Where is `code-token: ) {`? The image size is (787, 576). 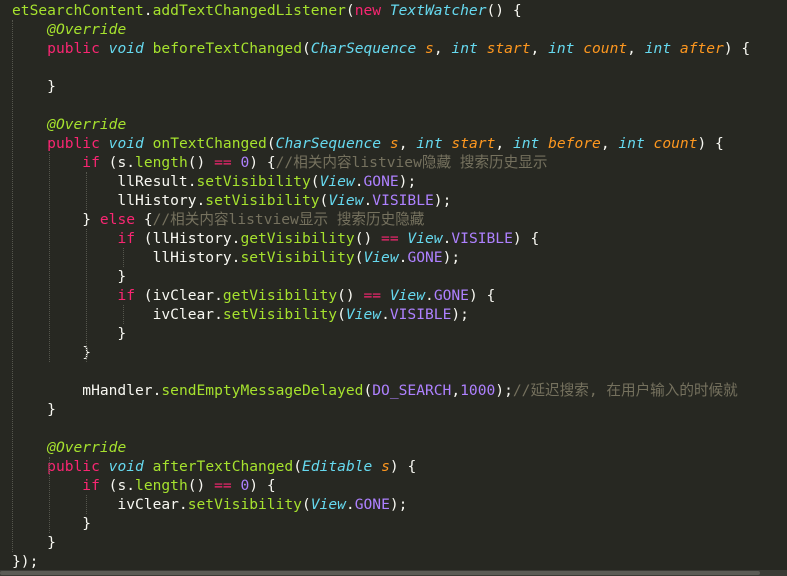 code-token: ) { is located at coordinates (262, 485).